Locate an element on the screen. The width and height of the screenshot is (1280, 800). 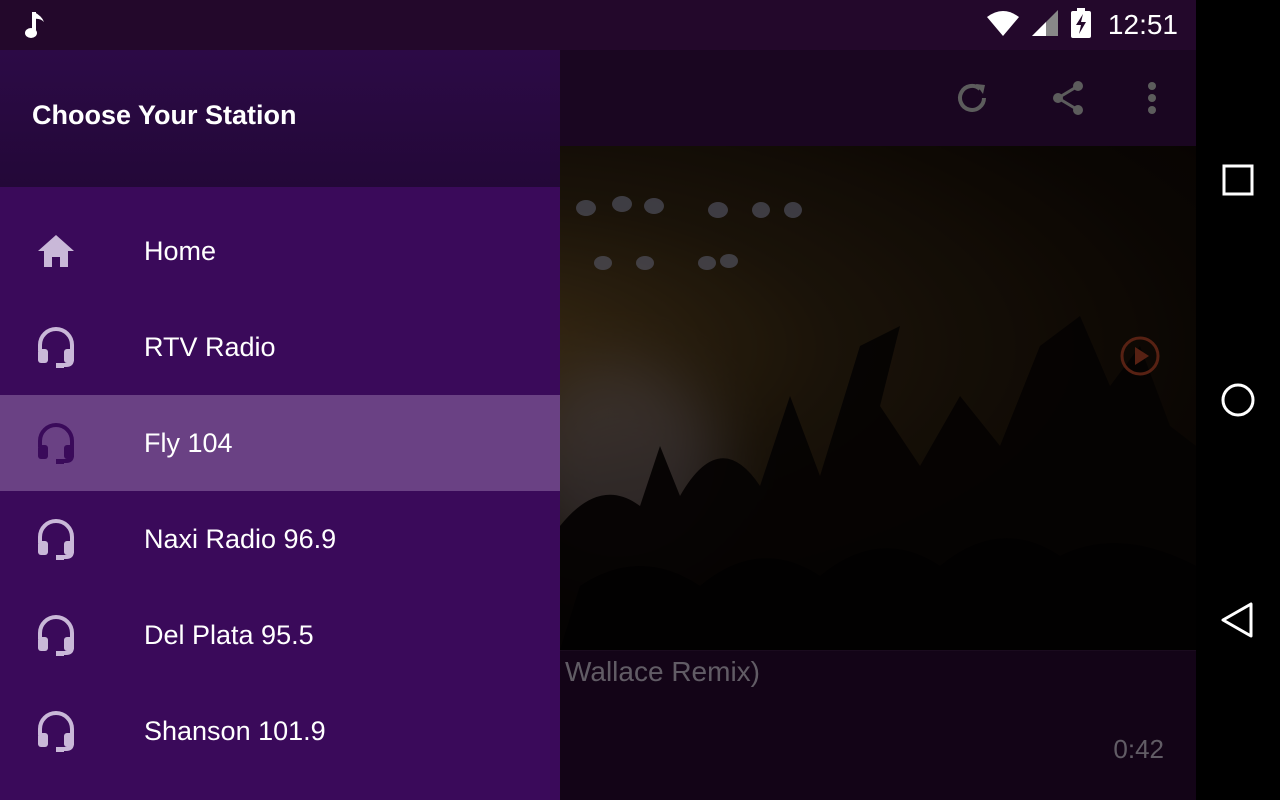
drawer-status-area is located at coordinates (280, 25).